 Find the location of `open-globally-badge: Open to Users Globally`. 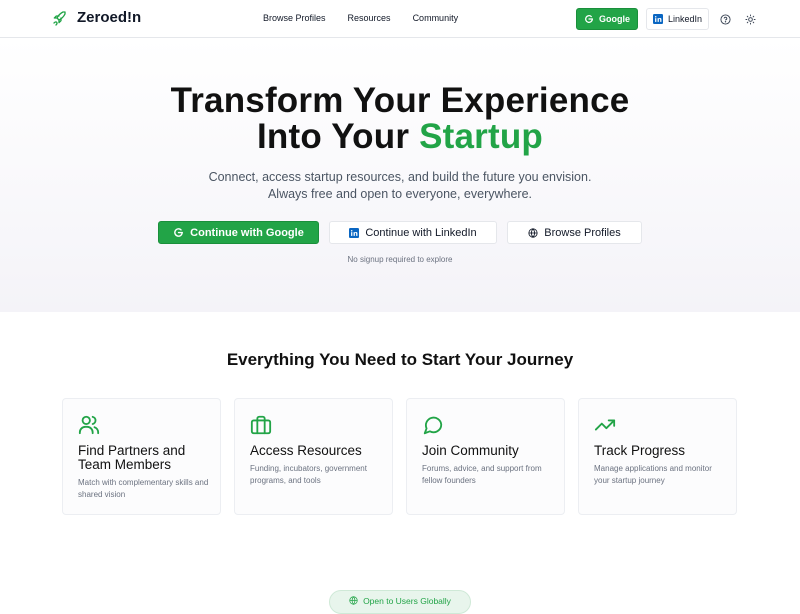

open-globally-badge: Open to Users Globally is located at coordinates (400, 602).